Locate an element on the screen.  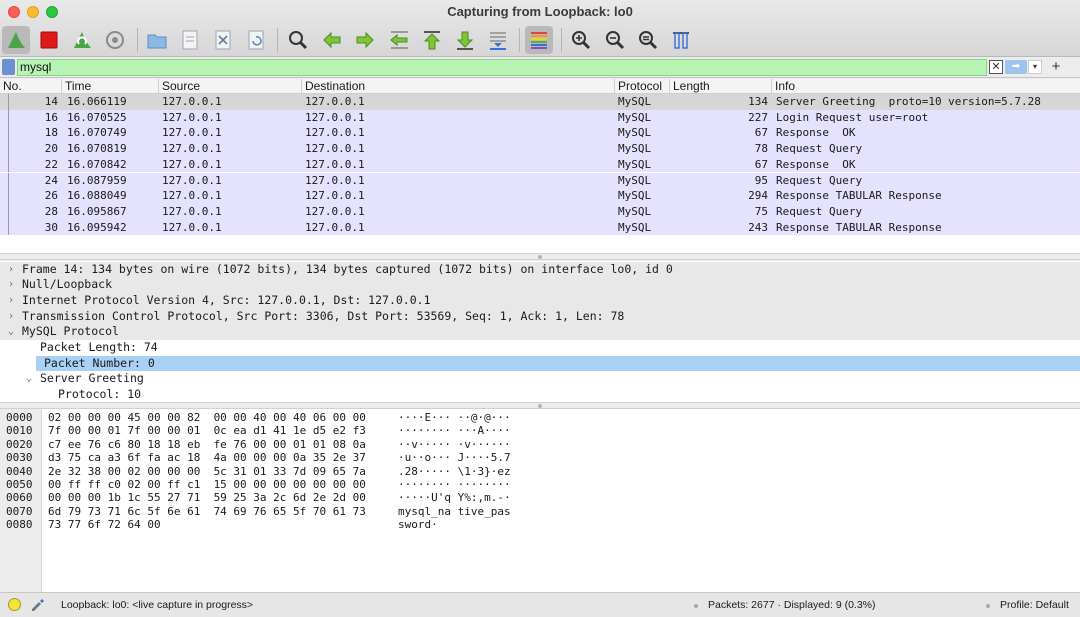
detail-tree-row: › Null/Loopback is located at coordinates (540, 285).